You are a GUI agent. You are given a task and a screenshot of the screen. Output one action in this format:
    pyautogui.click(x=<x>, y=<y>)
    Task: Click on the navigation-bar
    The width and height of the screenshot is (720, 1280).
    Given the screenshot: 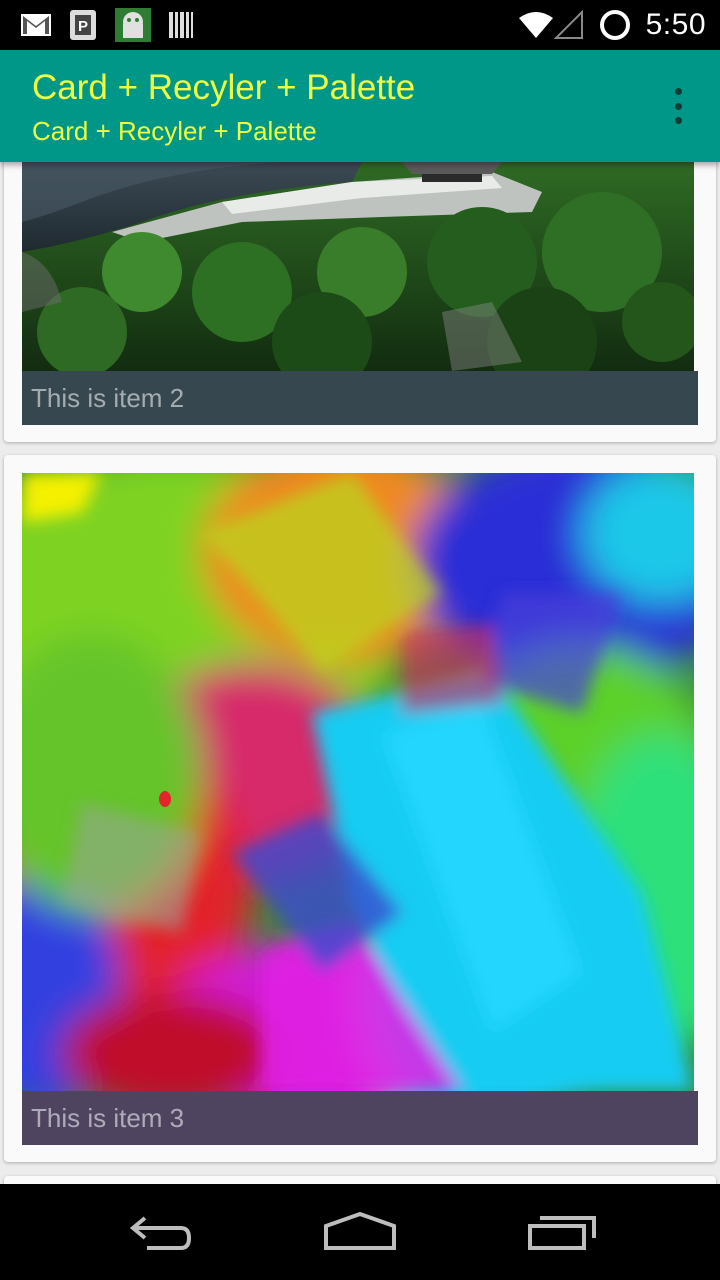 What is the action you would take?
    pyautogui.click(x=360, y=1232)
    